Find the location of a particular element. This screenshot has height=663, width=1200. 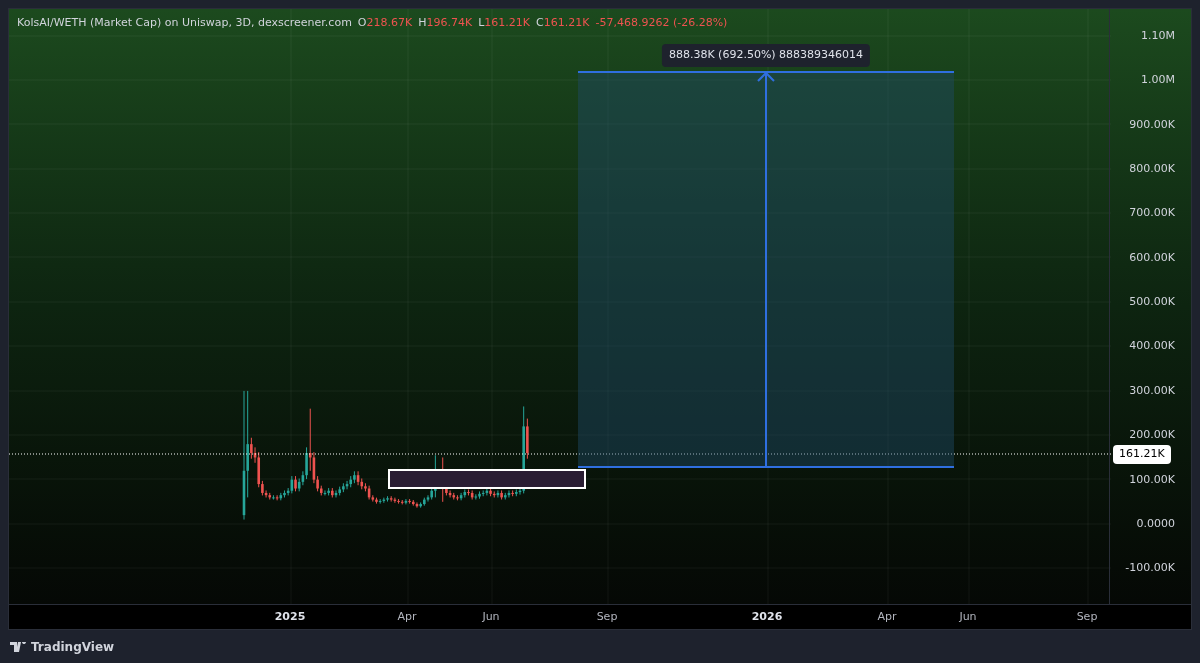

time-tick: 2025 is located at coordinates (290, 617).